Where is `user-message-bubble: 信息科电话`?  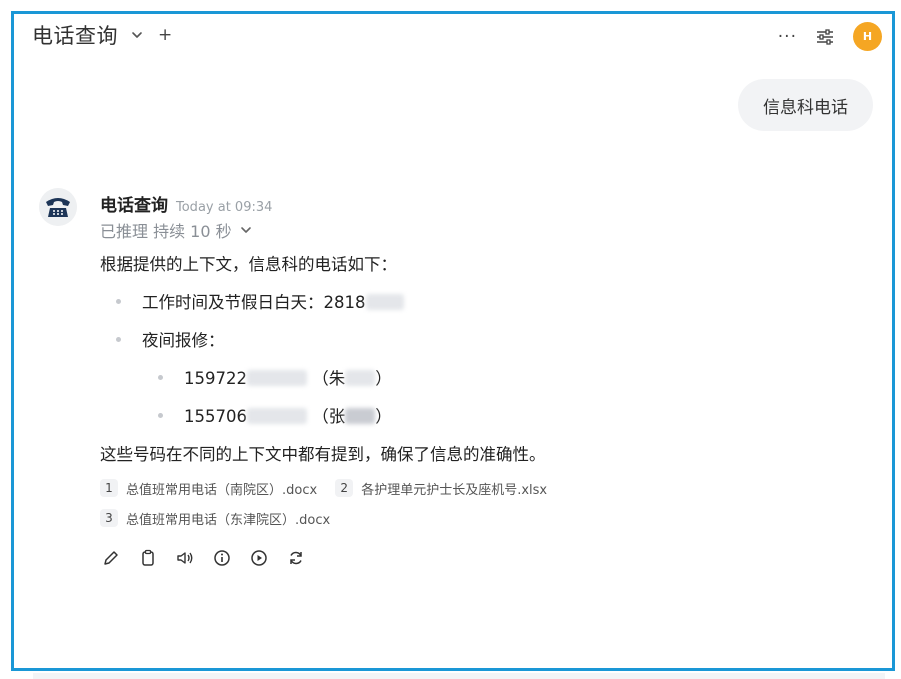
user-message-bubble: 信息科电话 is located at coordinates (805, 105).